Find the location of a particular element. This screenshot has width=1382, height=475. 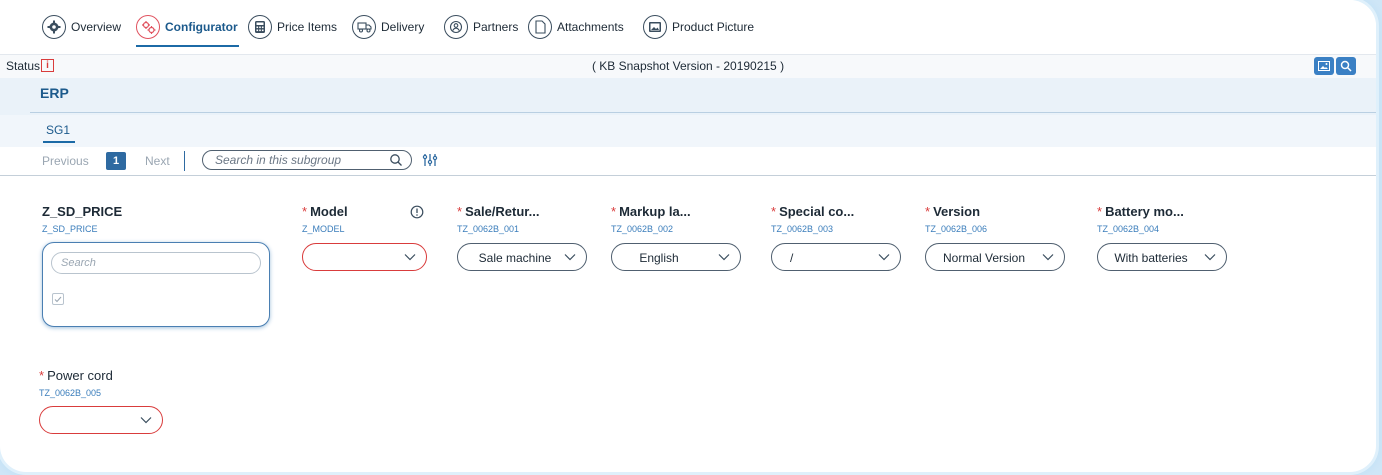

group-header: ERP is located at coordinates (688, 97).